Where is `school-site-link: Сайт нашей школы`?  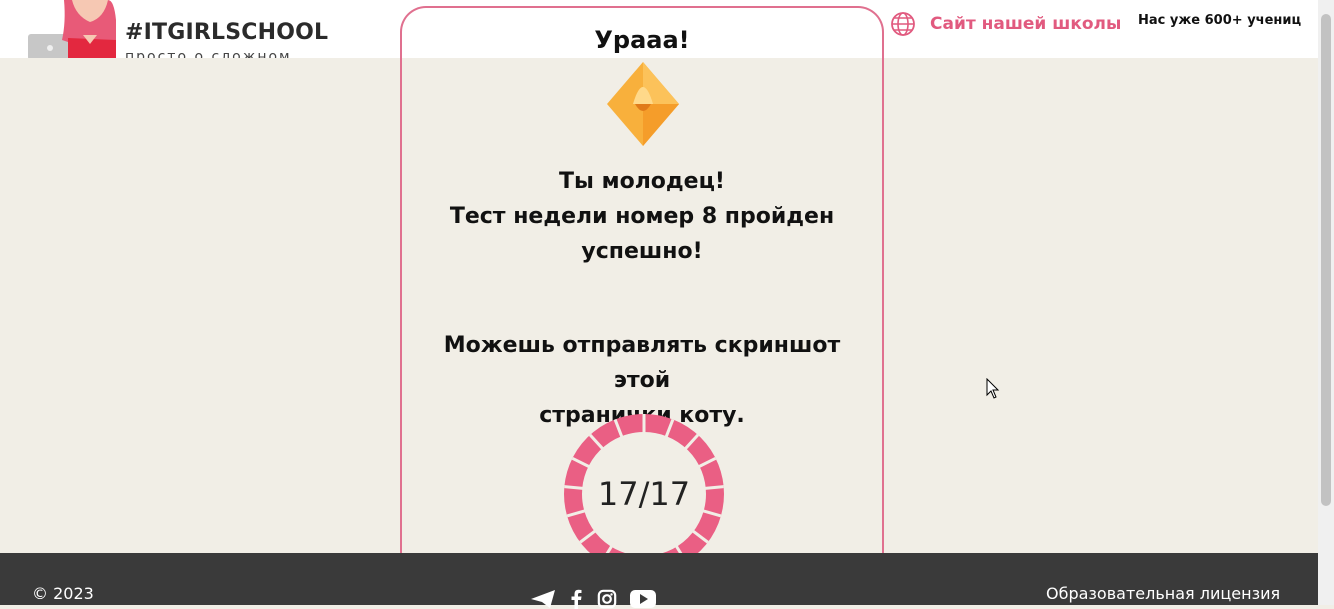 school-site-link: Сайт нашей школы is located at coordinates (1005, 24).